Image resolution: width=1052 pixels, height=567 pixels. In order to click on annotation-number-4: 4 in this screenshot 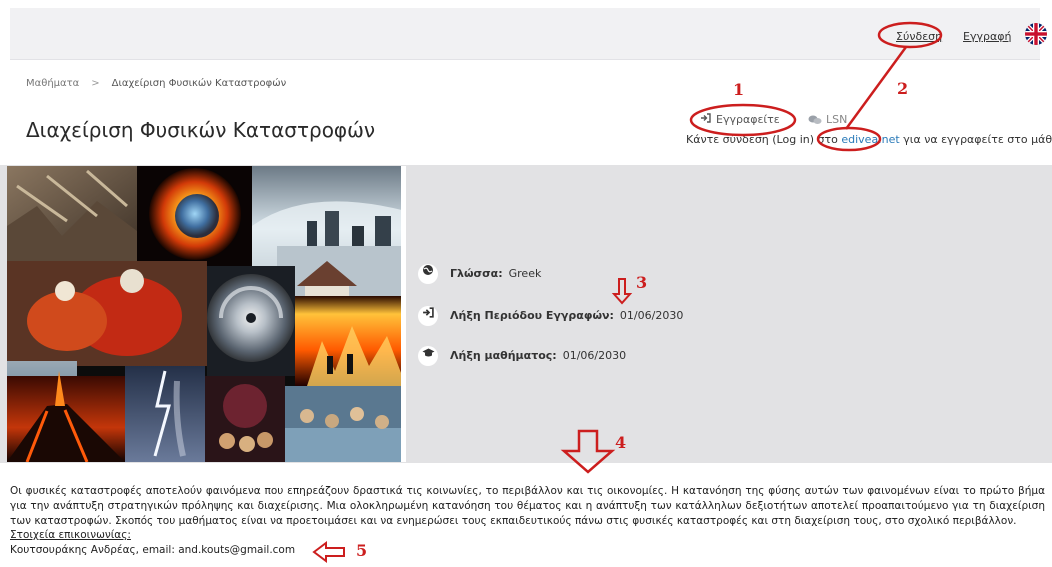, I will do `click(621, 442)`.